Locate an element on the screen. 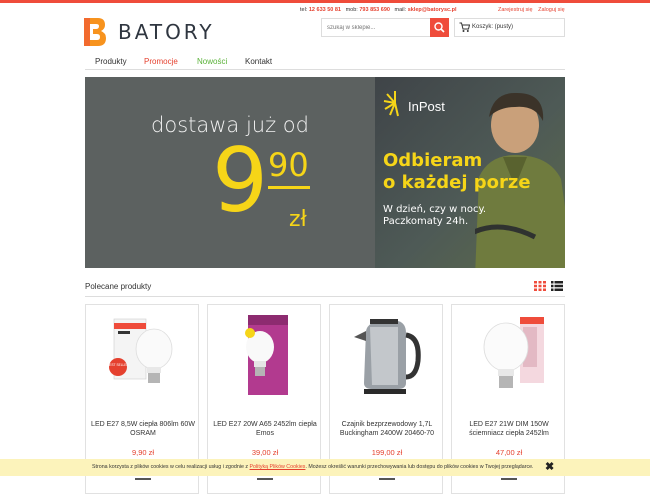 Image resolution: width=650 pixels, height=500 pixels. product-price: 47,00 zł is located at coordinates (509, 452).